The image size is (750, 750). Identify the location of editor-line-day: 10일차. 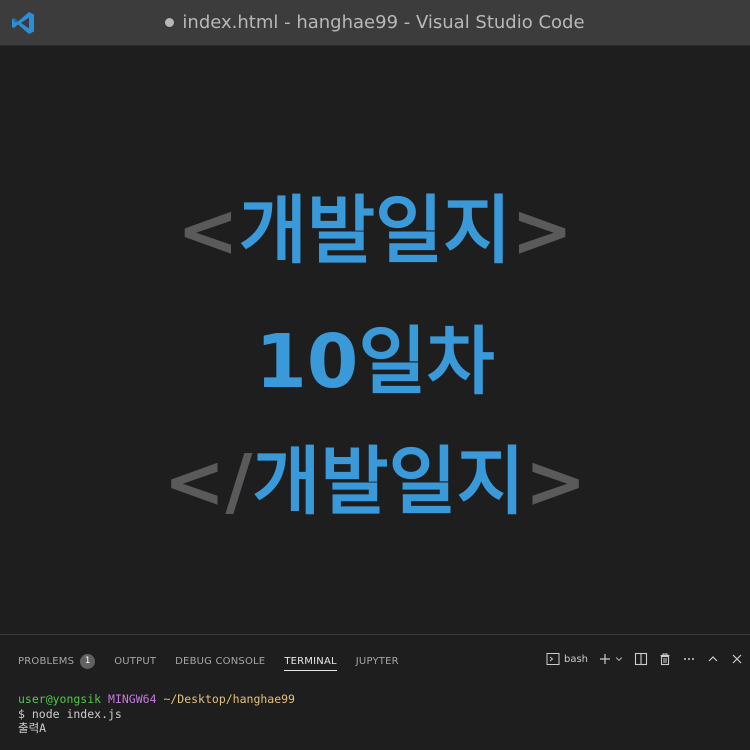
(375, 355).